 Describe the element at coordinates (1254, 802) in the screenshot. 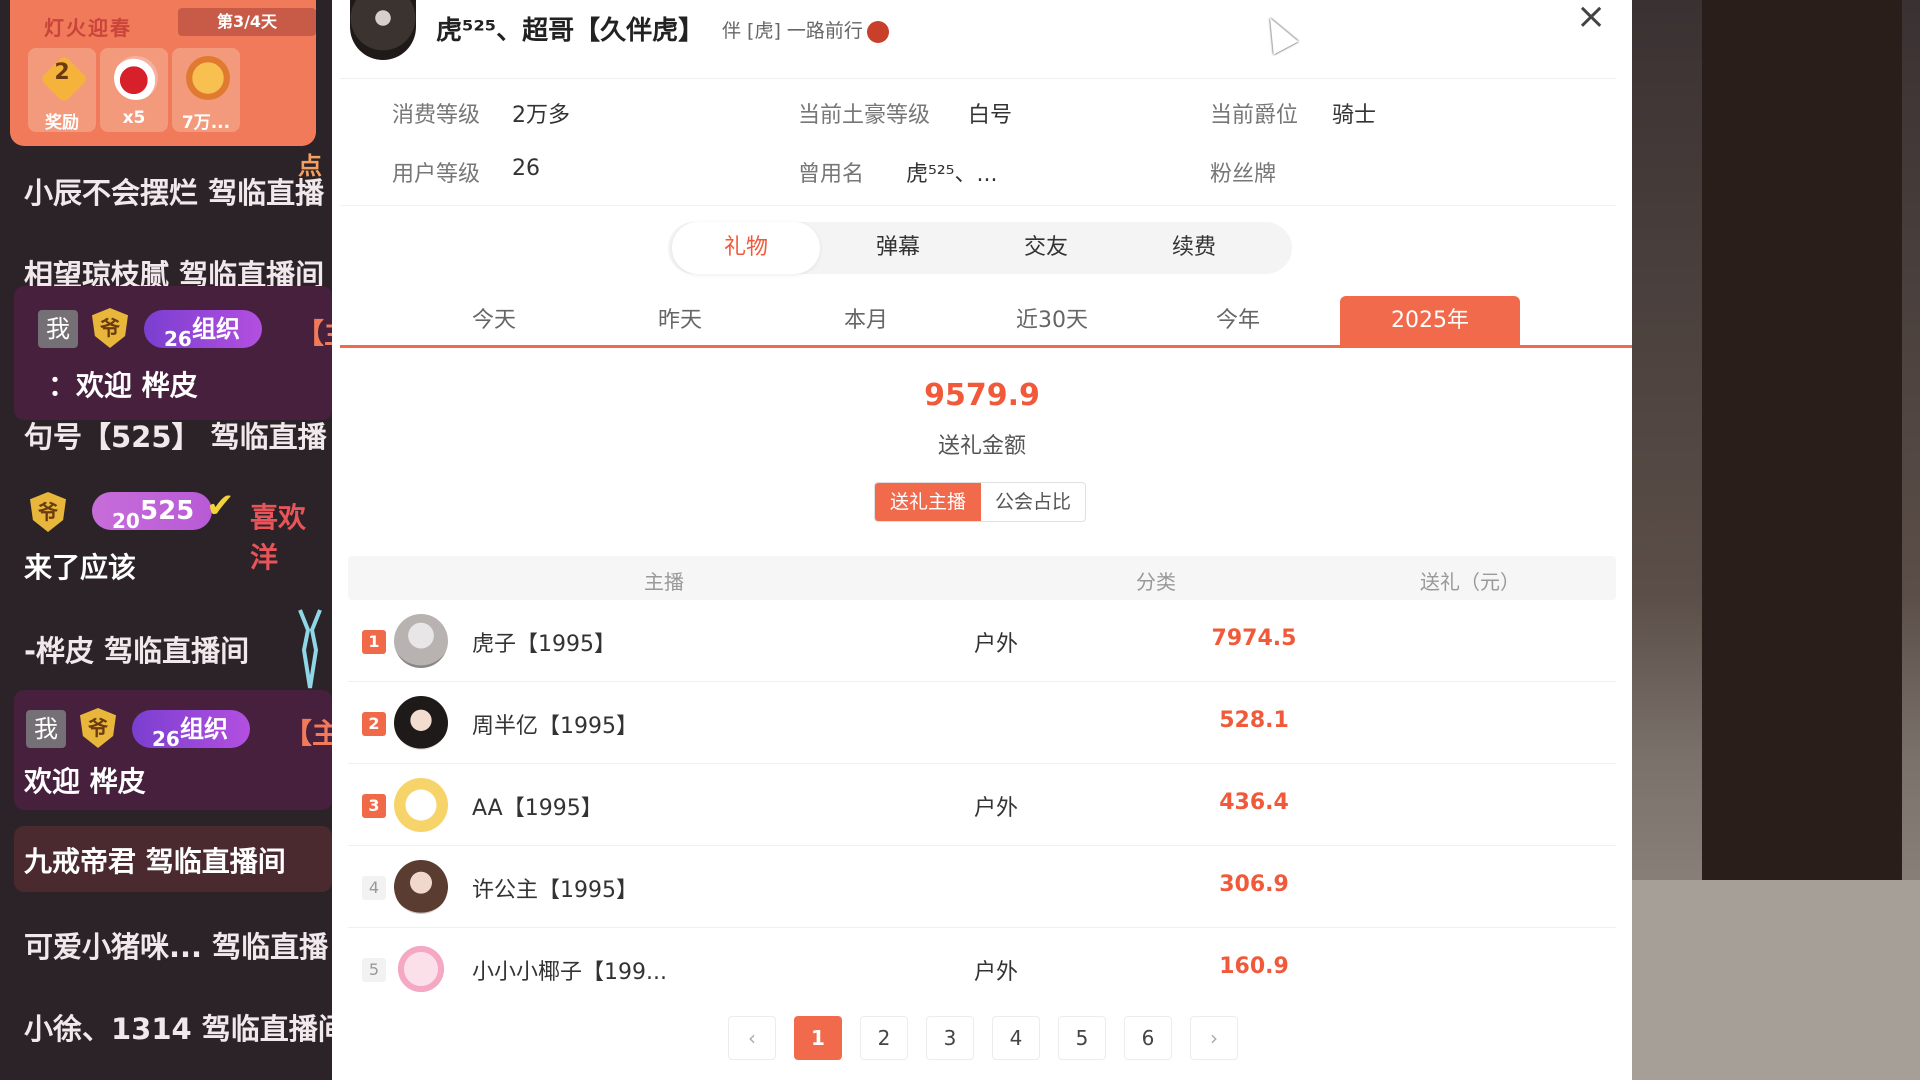

I see `gift-amount: 436.4` at that location.